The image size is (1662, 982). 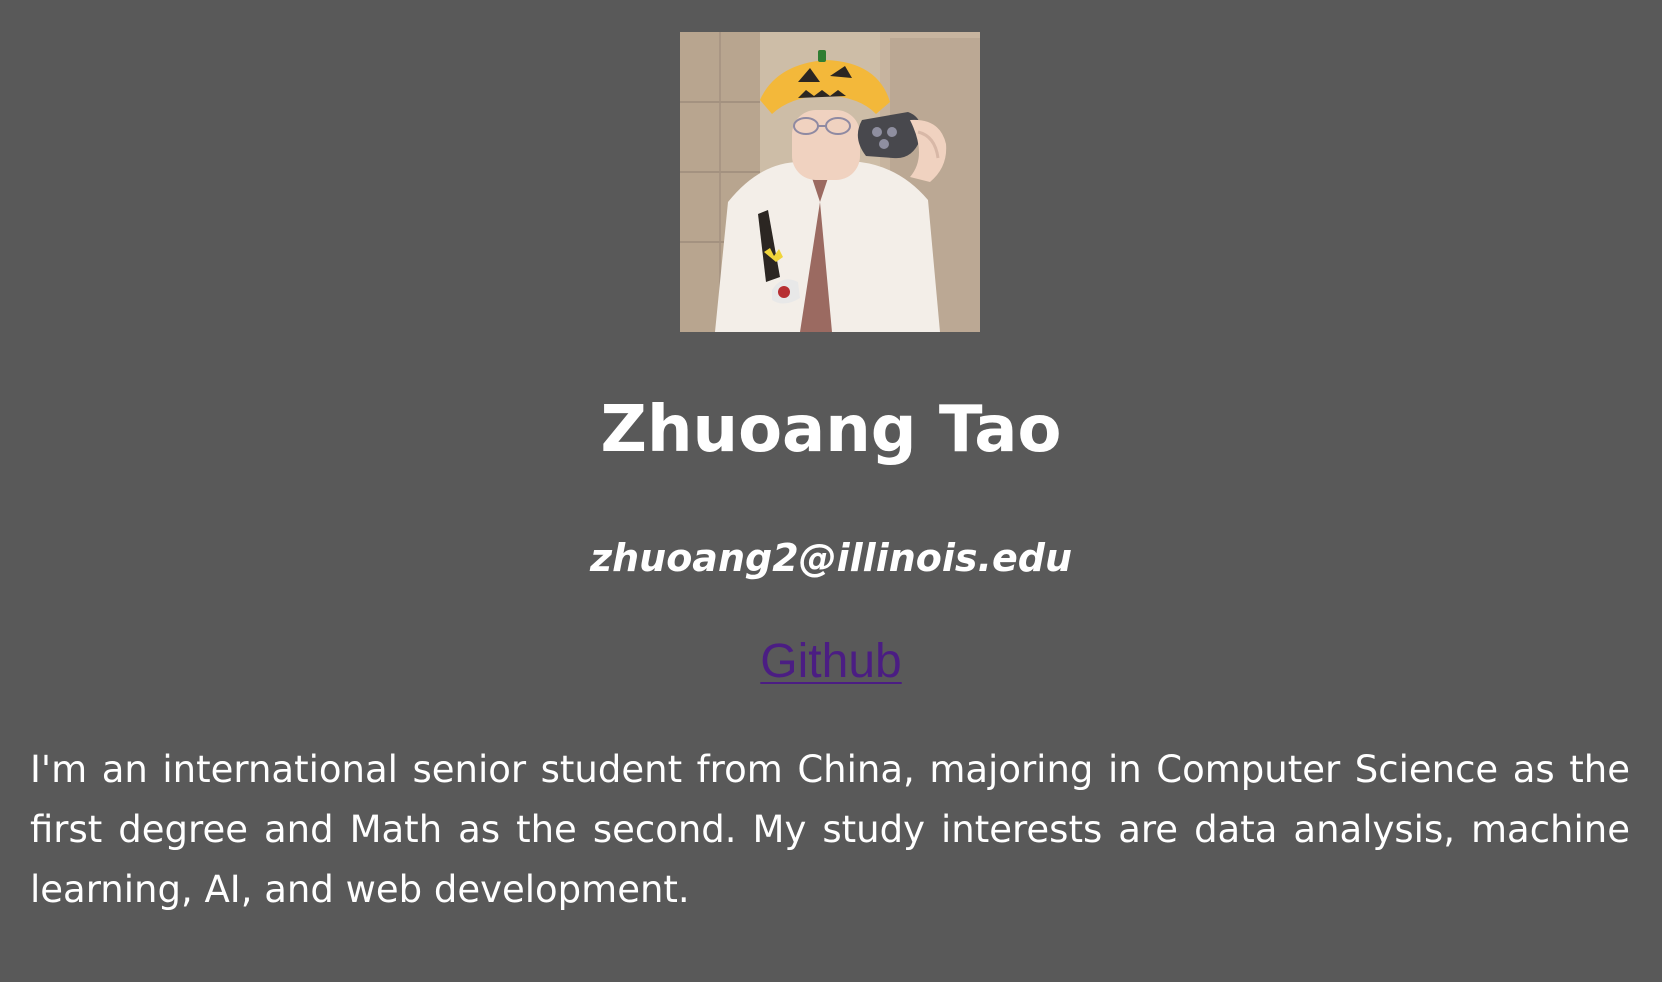 I want to click on profile-email: zhuoang2@illinois.edu, so click(x=831, y=558).